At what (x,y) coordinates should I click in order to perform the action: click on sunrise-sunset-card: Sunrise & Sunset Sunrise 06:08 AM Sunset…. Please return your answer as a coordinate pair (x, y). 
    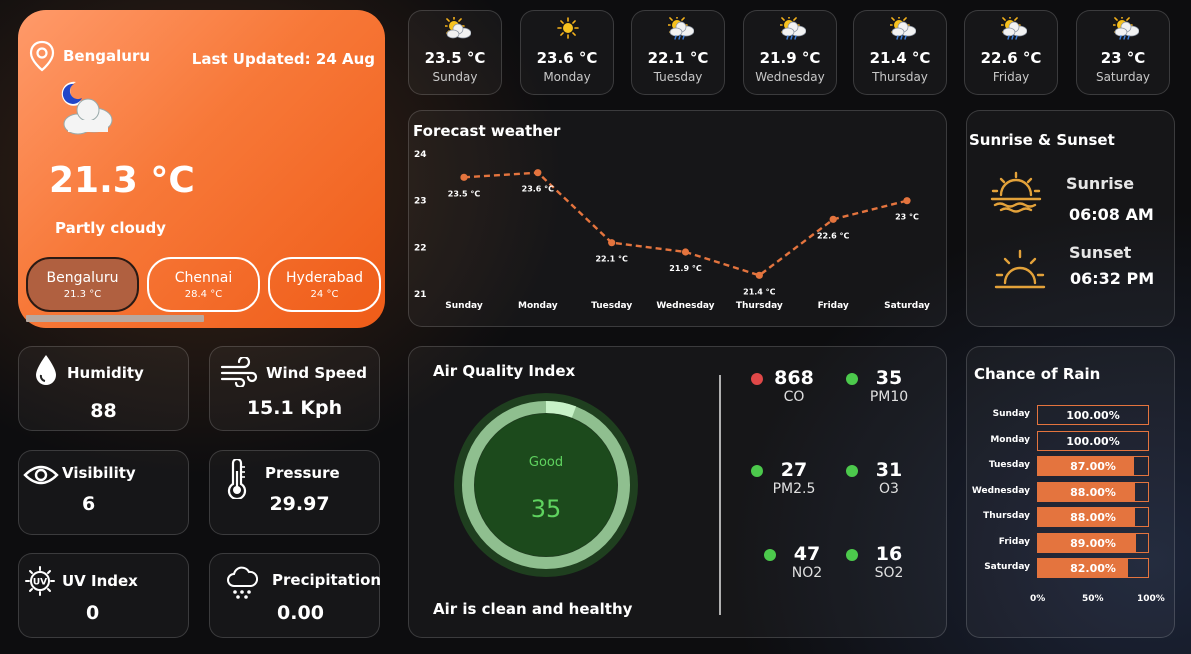
    Looking at the image, I should click on (1070, 218).